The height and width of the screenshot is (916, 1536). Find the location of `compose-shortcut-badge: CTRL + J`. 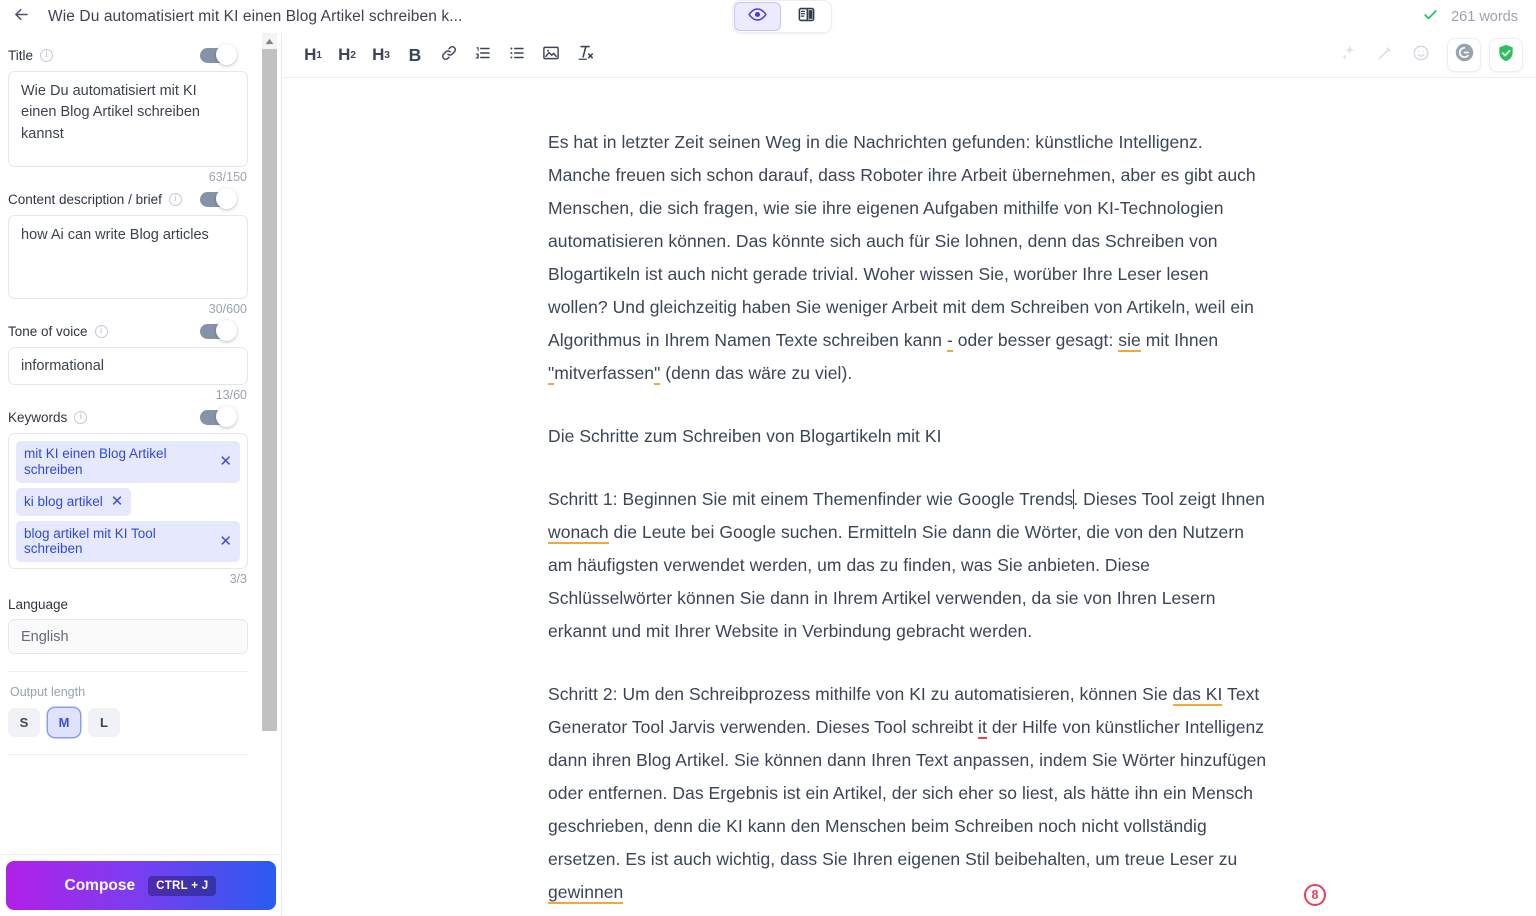

compose-shortcut-badge: CTRL + J is located at coordinates (182, 885).